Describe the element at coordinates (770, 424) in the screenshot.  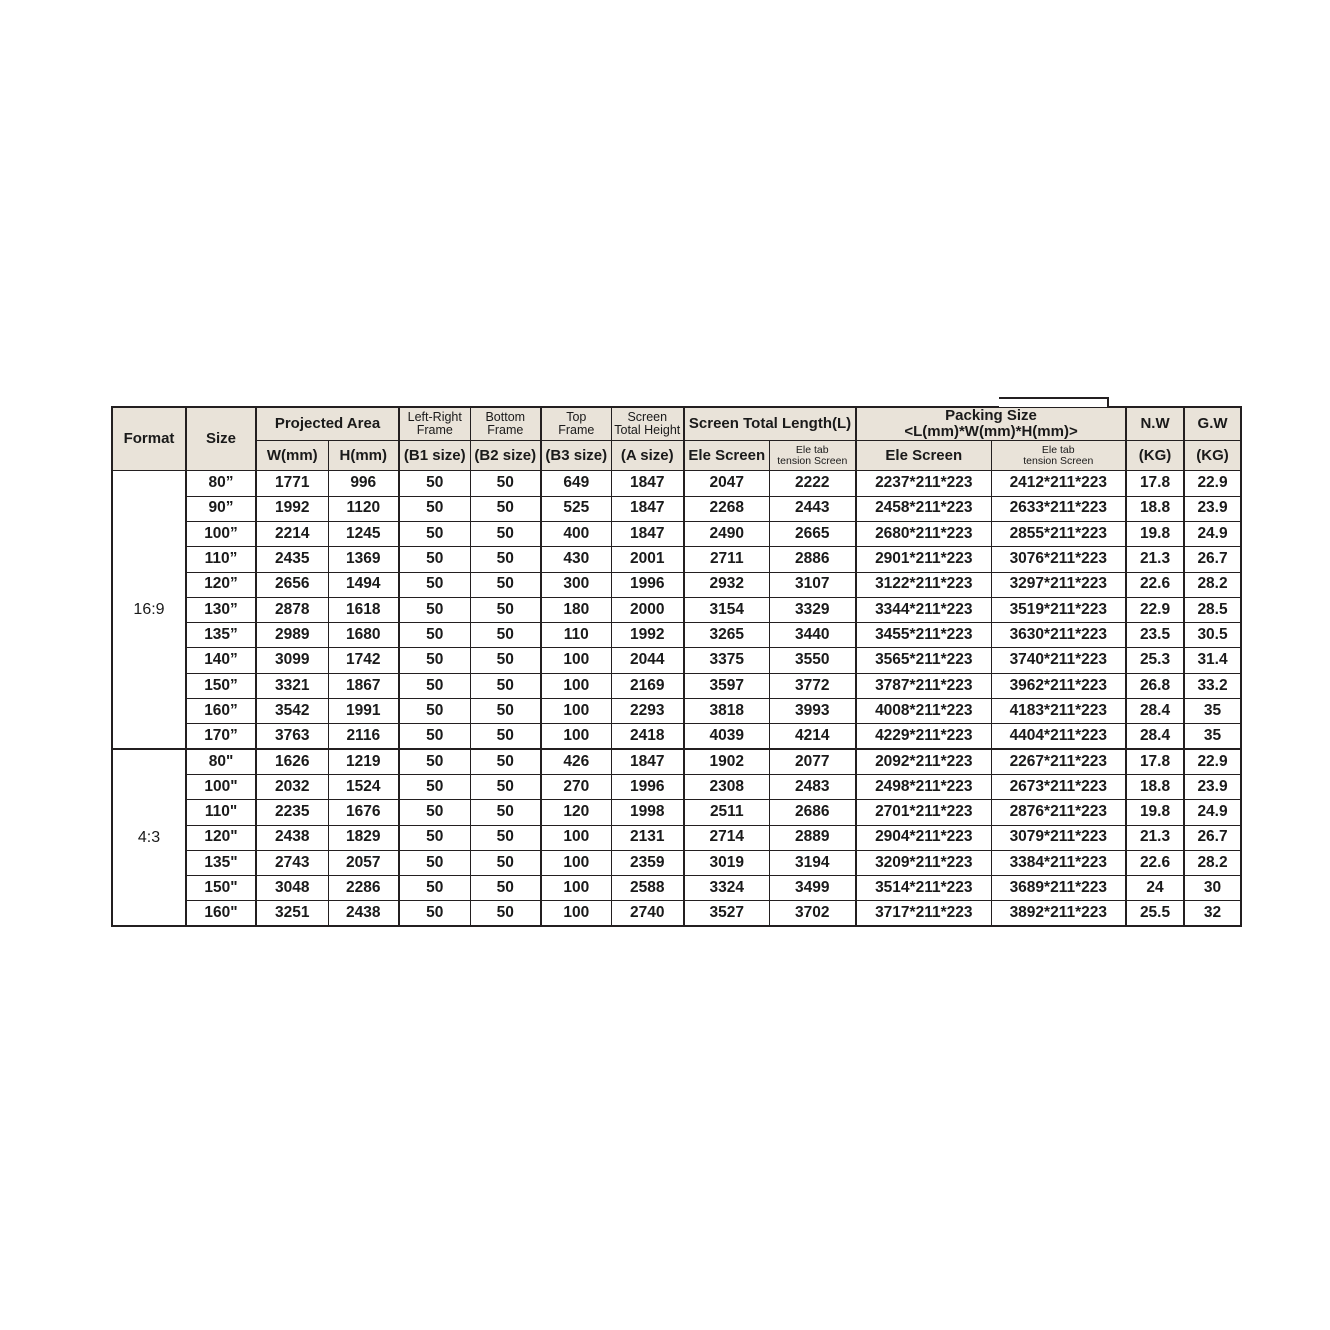
I see `header-screen-total-length: Screen Total Length(L)` at that location.